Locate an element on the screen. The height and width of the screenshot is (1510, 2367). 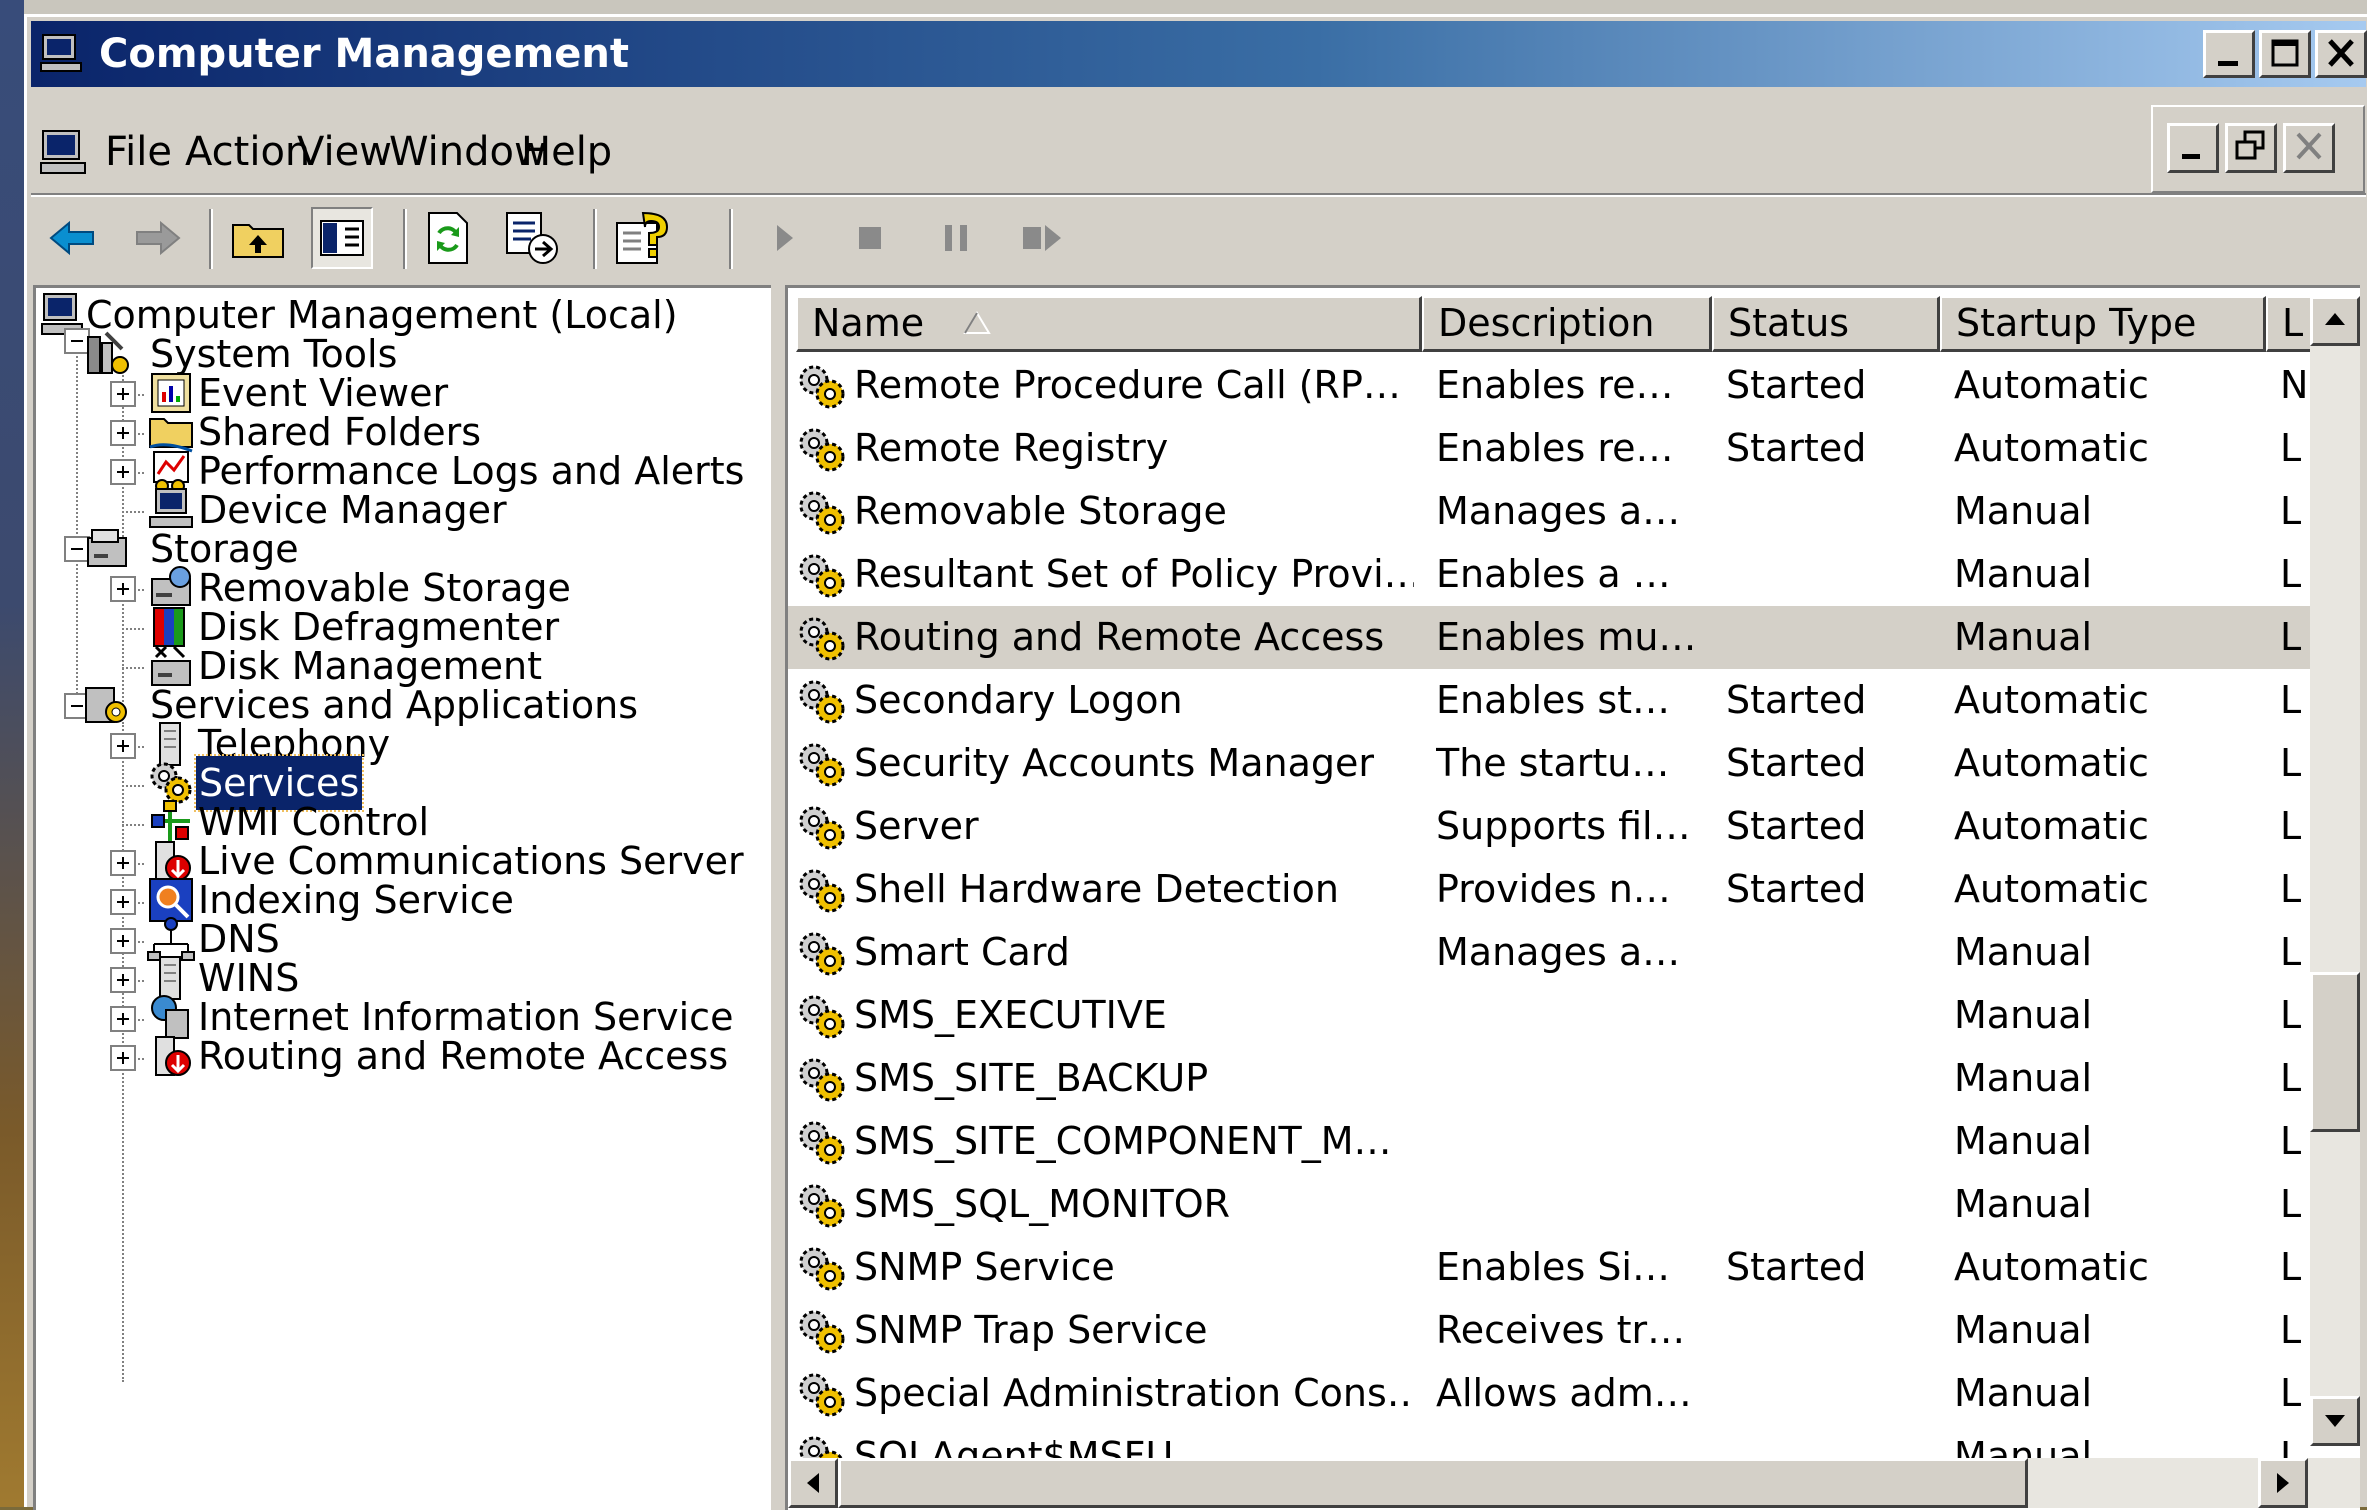
scroll-down-button is located at coordinates (2335, 1421).